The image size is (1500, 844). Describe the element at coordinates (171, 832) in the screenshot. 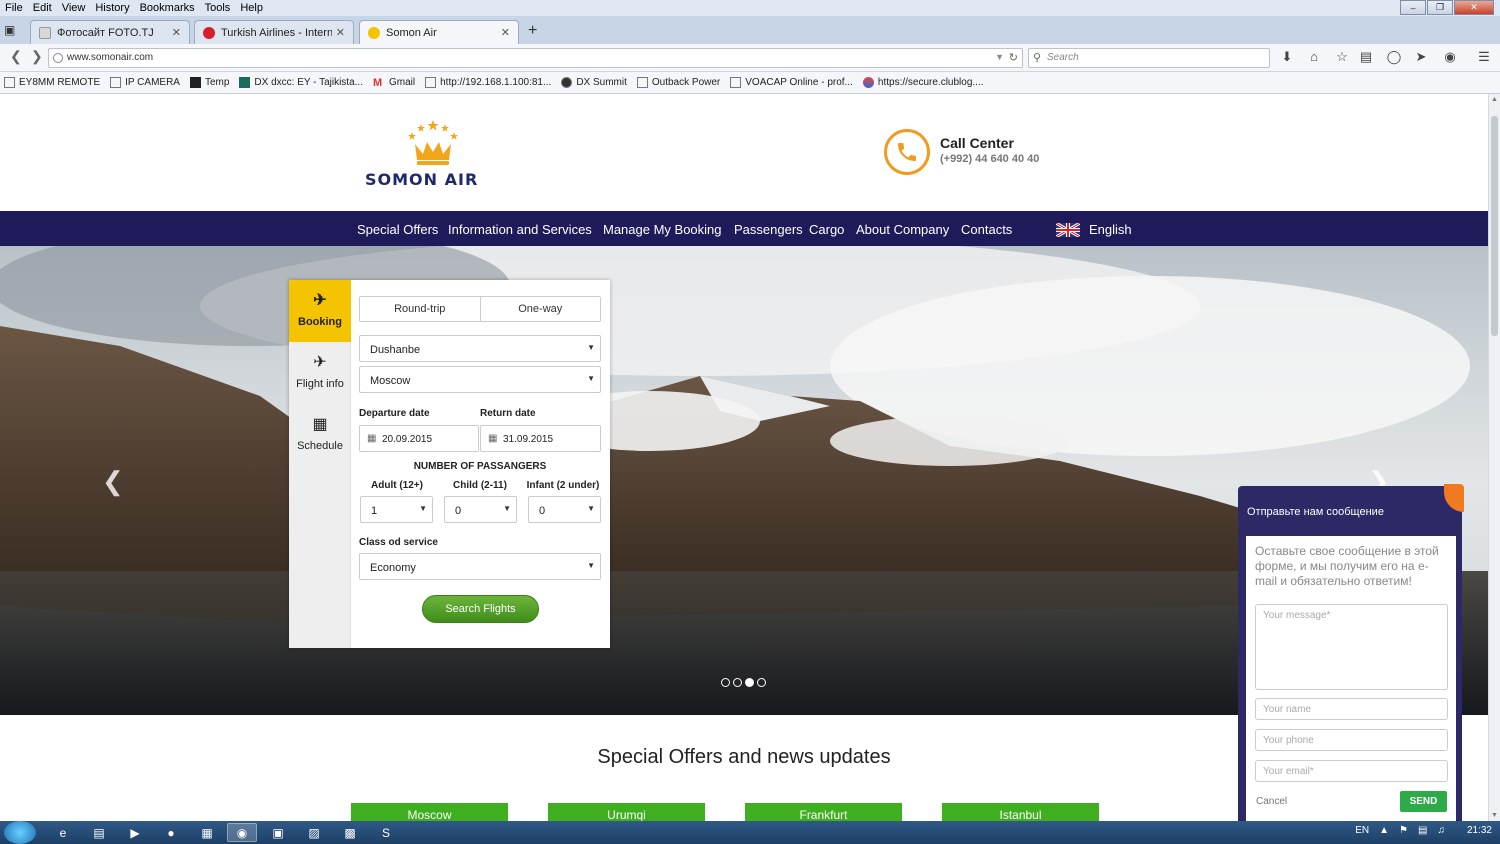

I see `chrome-icon: ●` at that location.